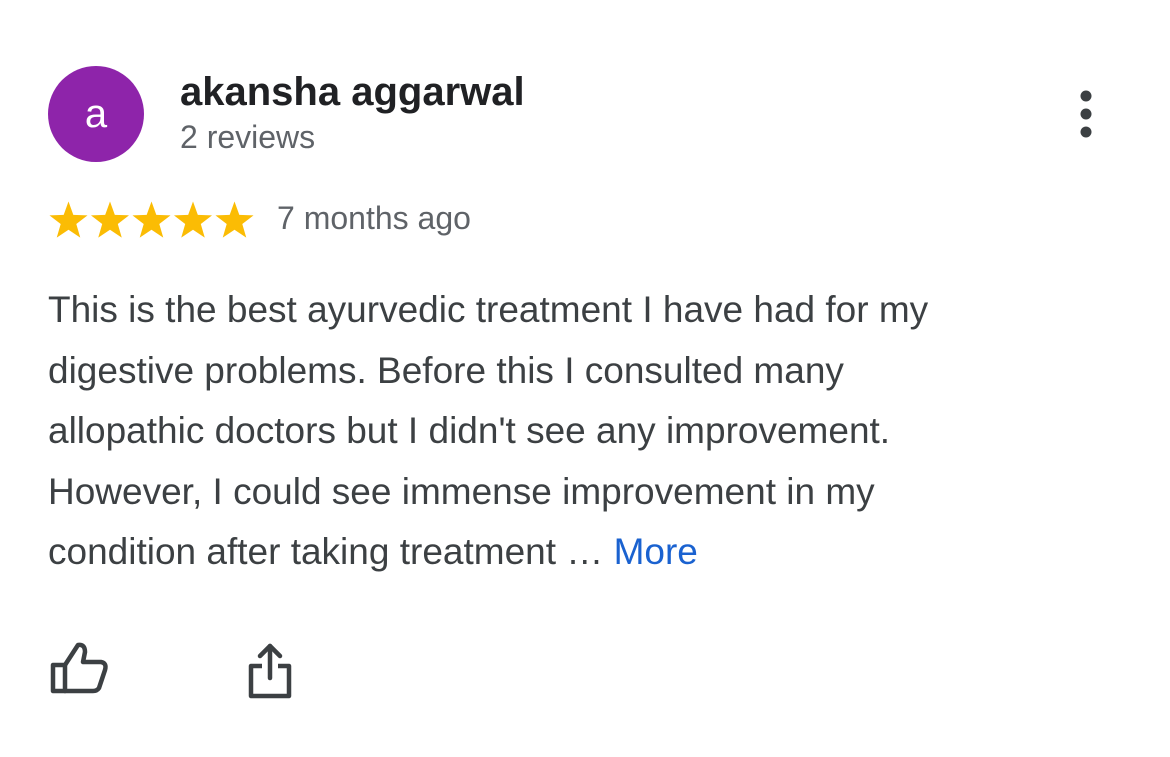 Image resolution: width=1170 pixels, height=757 pixels. I want to click on avatar: a, so click(96, 114).